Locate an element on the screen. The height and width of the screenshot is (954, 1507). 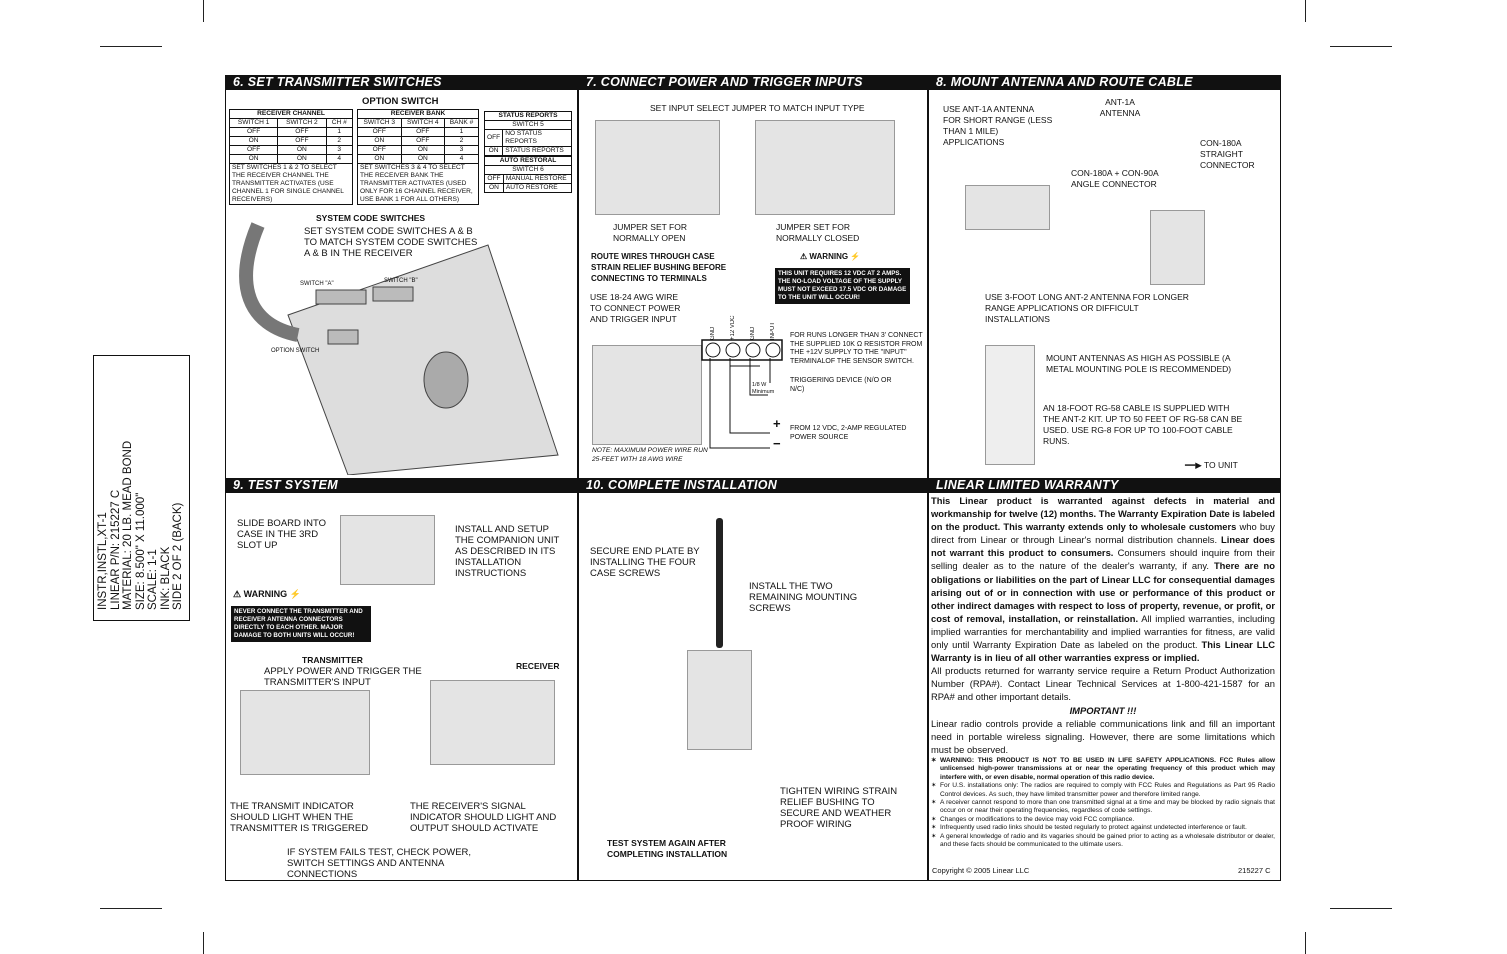
option-switch-title: OPTION SWITCH is located at coordinates (400, 101).